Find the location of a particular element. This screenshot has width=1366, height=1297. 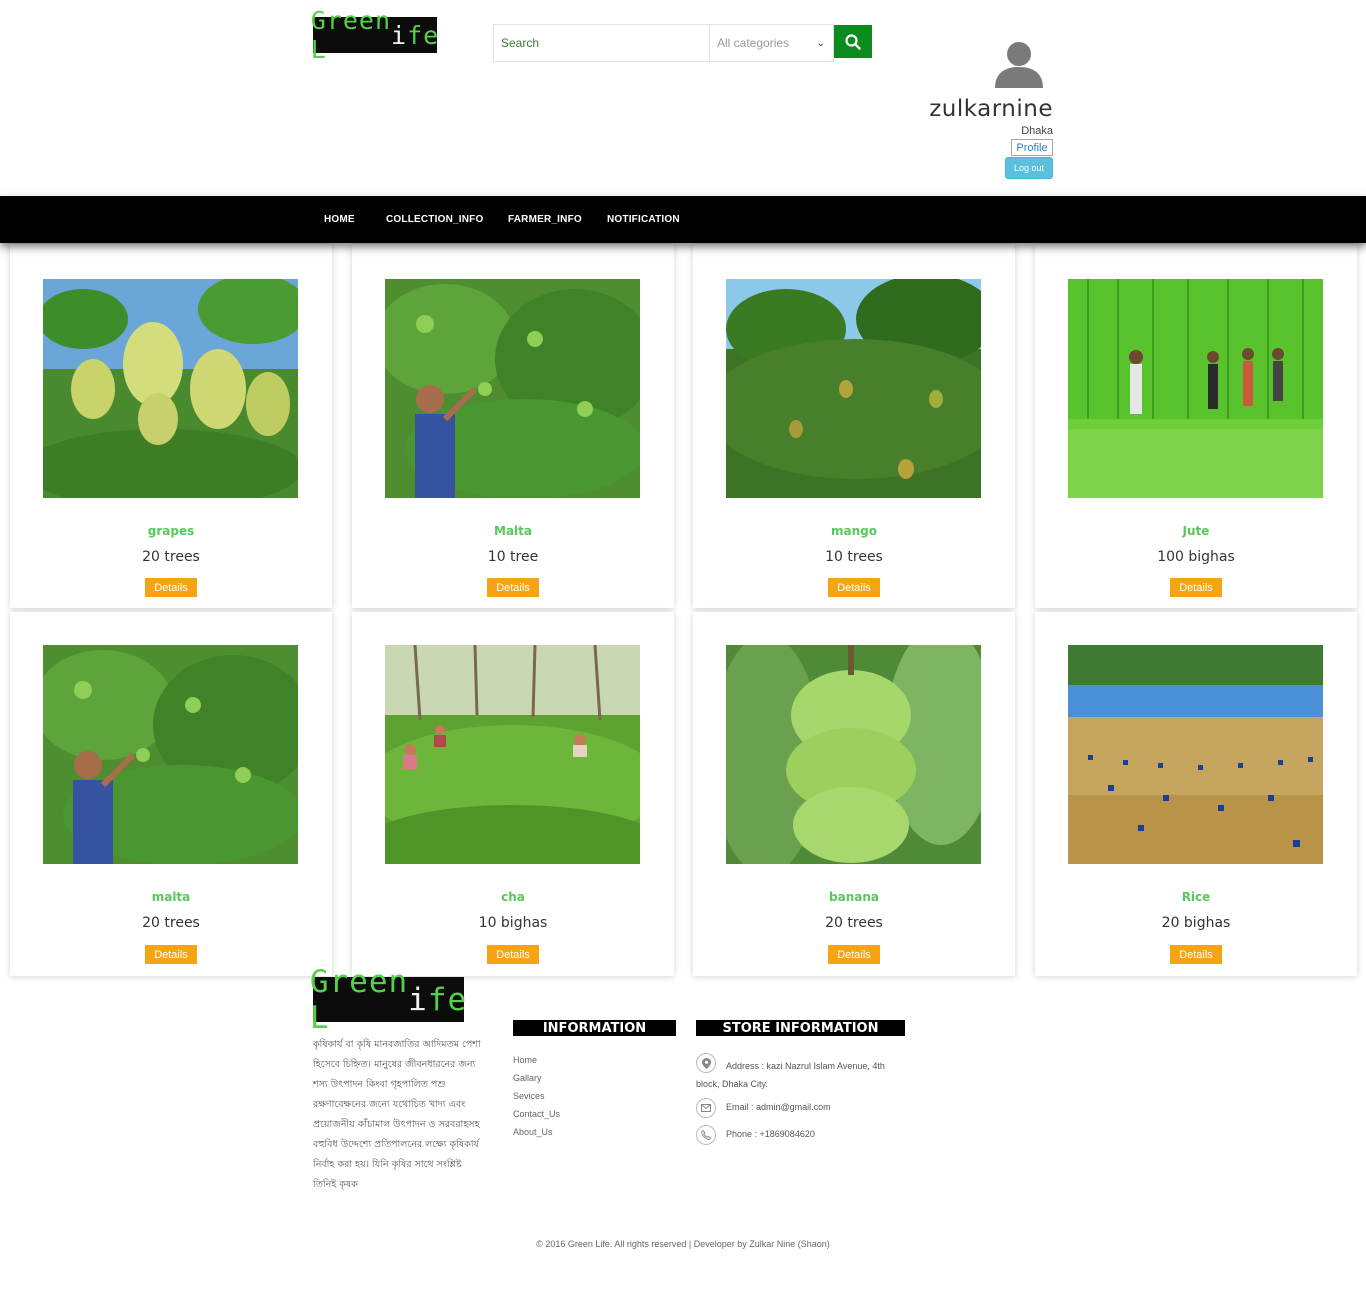

phone-icon is located at coordinates (706, 1135).